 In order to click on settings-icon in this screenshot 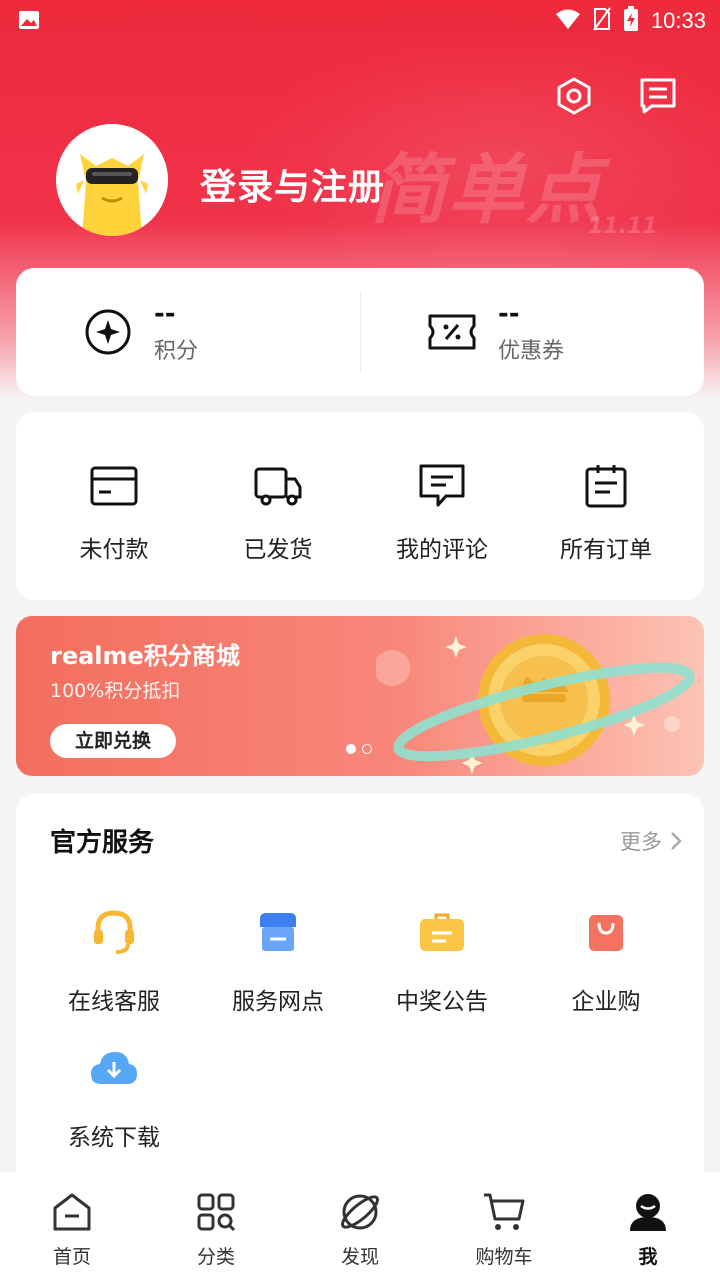, I will do `click(574, 96)`.